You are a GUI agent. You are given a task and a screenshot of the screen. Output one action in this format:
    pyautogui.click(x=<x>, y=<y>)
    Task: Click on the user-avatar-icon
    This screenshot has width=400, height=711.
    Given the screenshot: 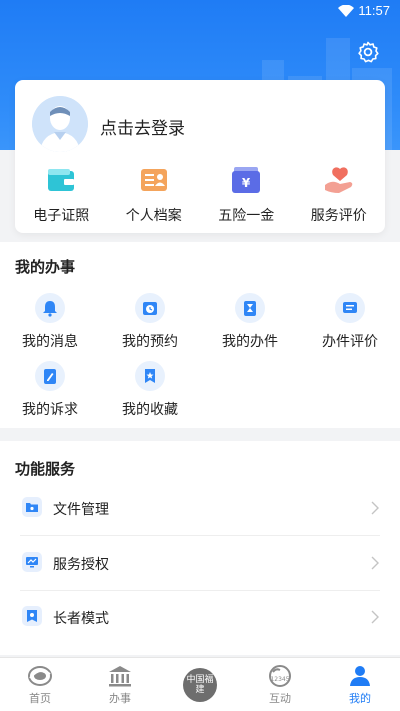 What is the action you would take?
    pyautogui.click(x=60, y=124)
    